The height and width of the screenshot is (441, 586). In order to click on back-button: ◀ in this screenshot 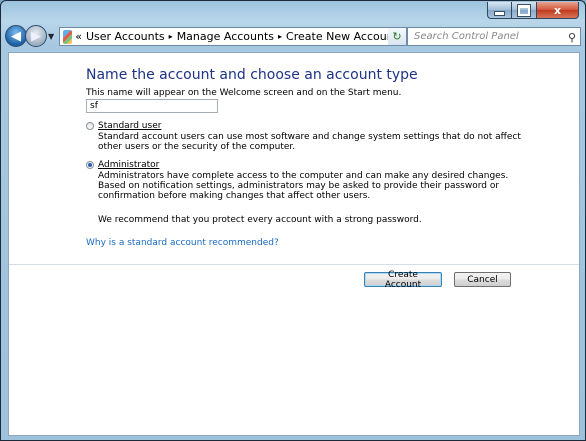, I will do `click(16, 36)`.